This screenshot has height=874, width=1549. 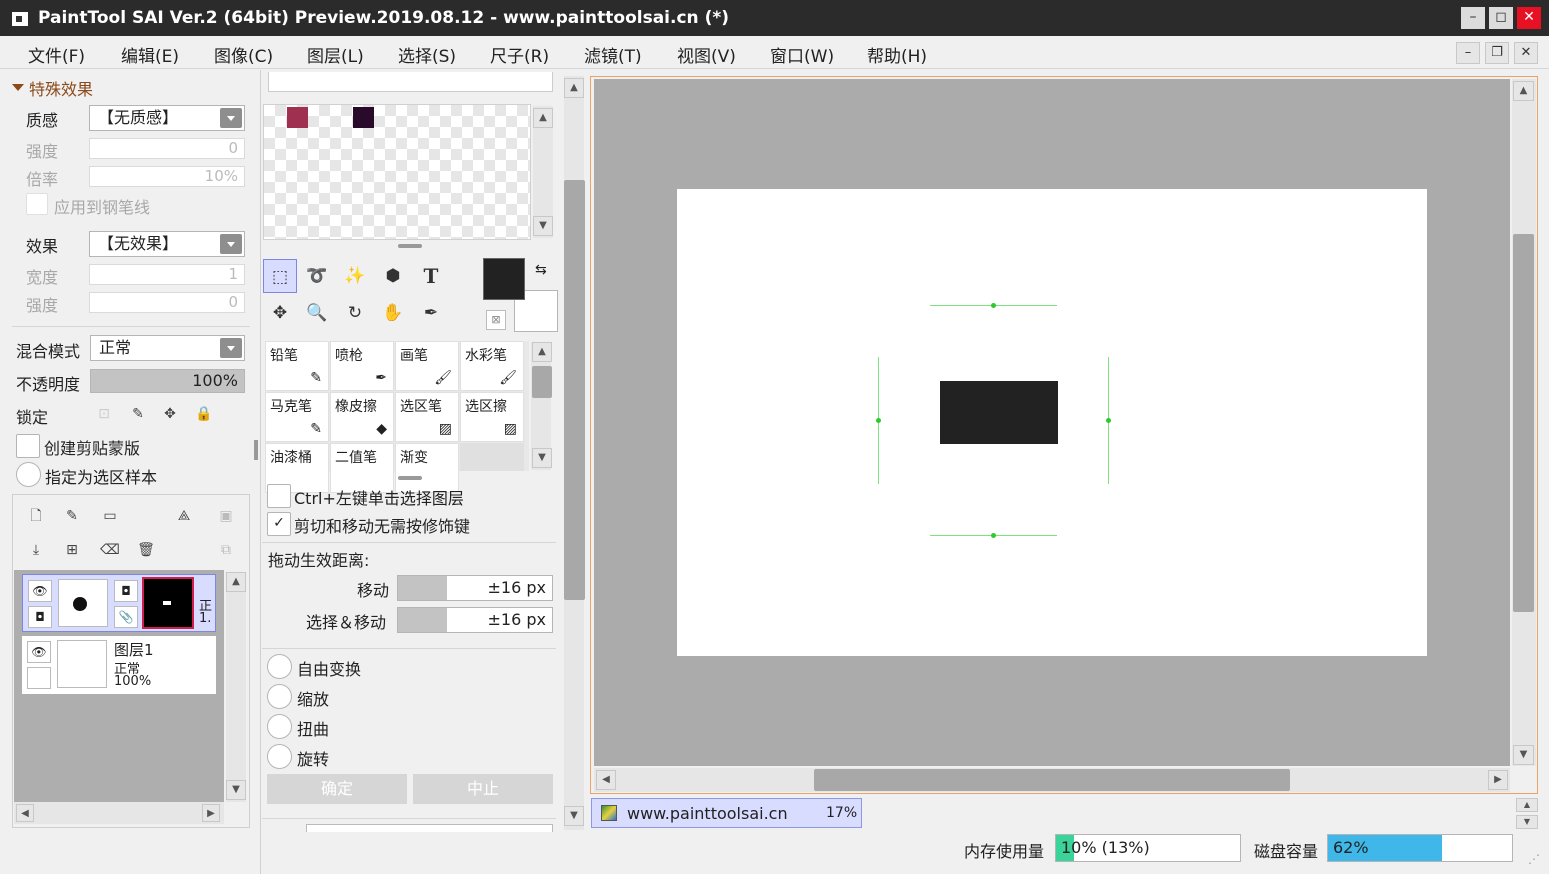 I want to click on lock-transparency-icon: ⊡, so click(x=104, y=414).